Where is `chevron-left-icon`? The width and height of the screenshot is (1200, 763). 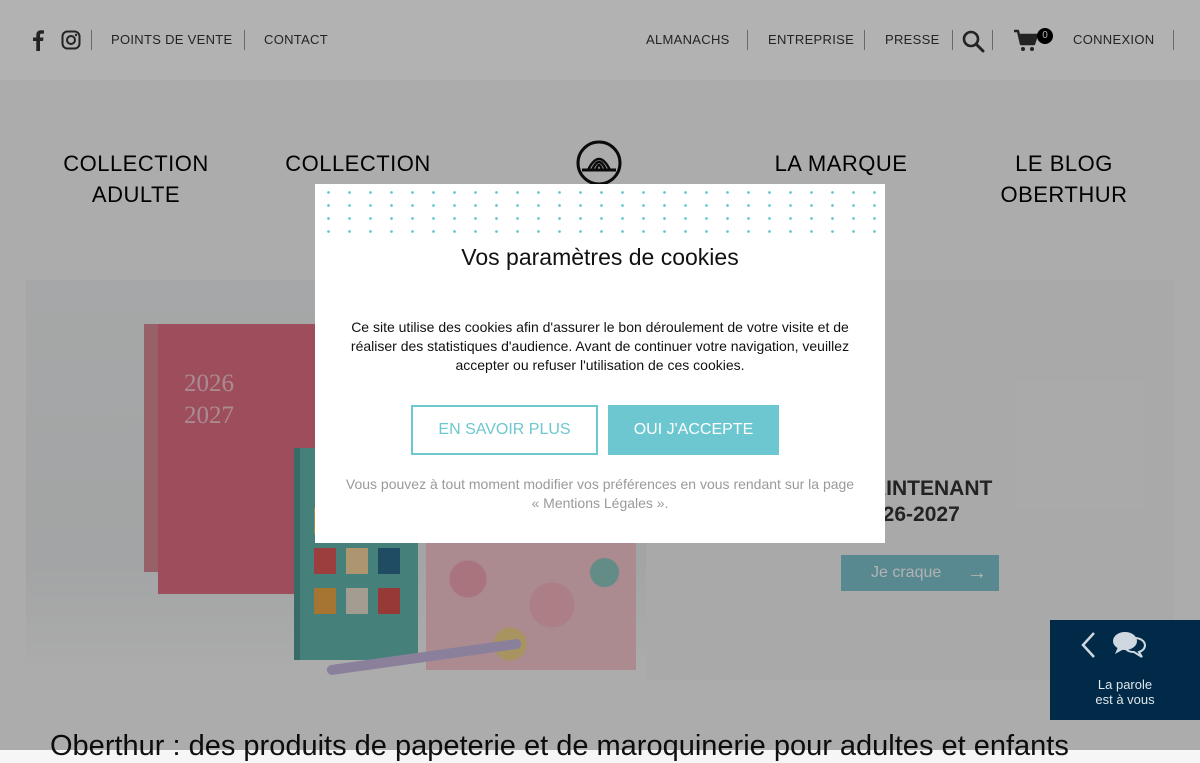
chevron-left-icon is located at coordinates (1088, 647).